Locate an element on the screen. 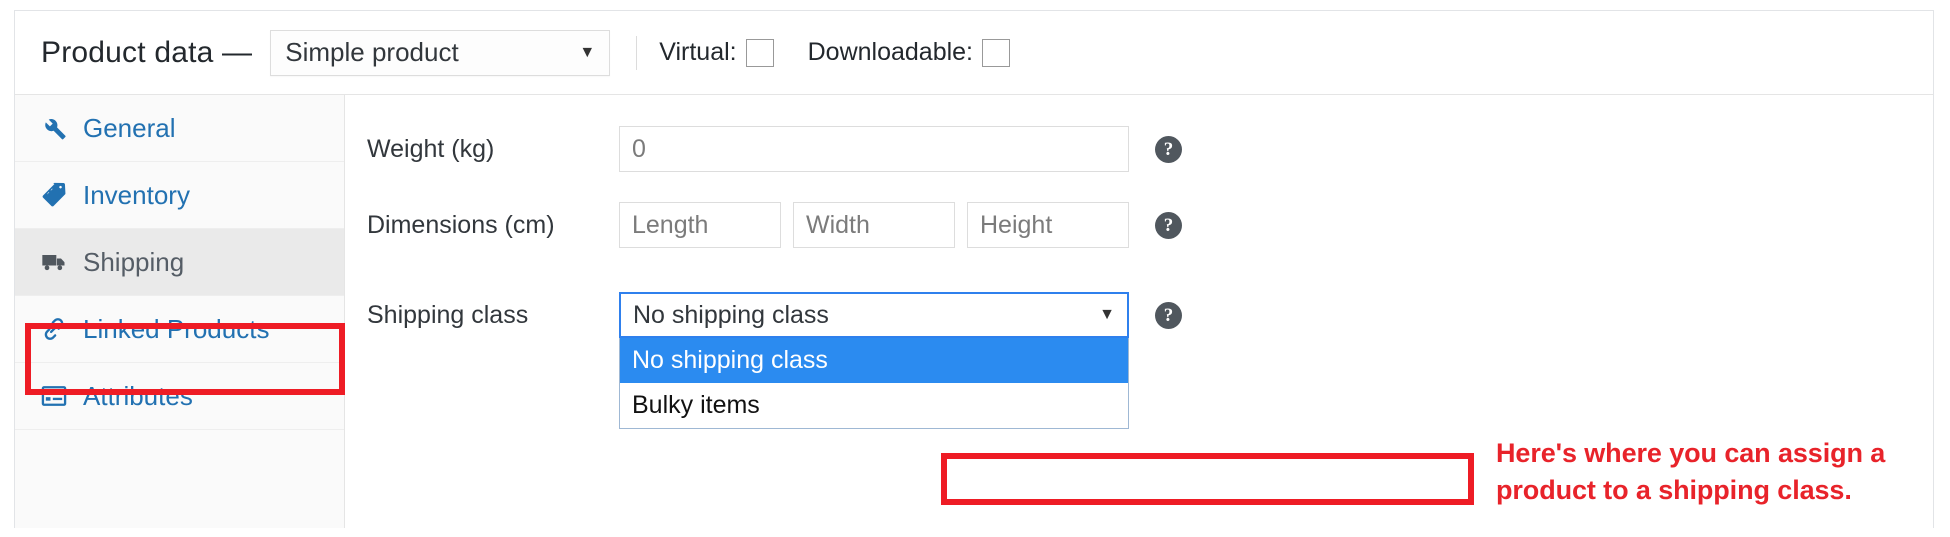 The image size is (1950, 537). sidebar-item-inventory: Inventory is located at coordinates (179, 195).